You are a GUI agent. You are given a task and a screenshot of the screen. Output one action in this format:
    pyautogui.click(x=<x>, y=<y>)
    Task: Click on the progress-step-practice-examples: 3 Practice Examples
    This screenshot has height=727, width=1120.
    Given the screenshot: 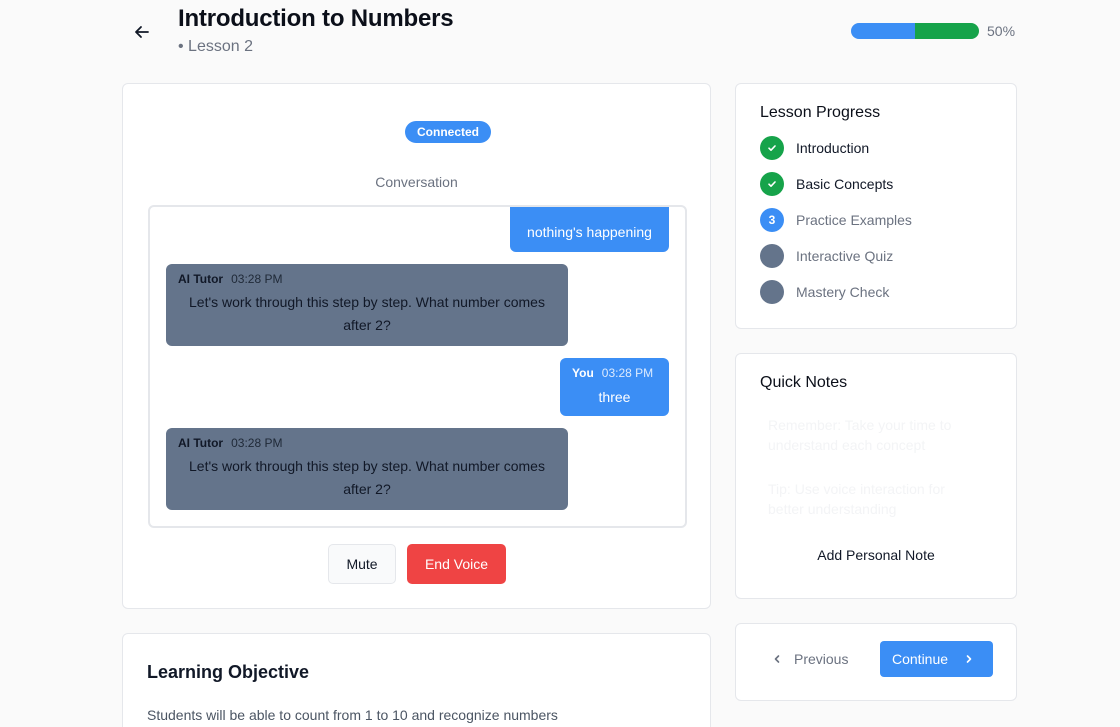 What is the action you would take?
    pyautogui.click(x=836, y=220)
    